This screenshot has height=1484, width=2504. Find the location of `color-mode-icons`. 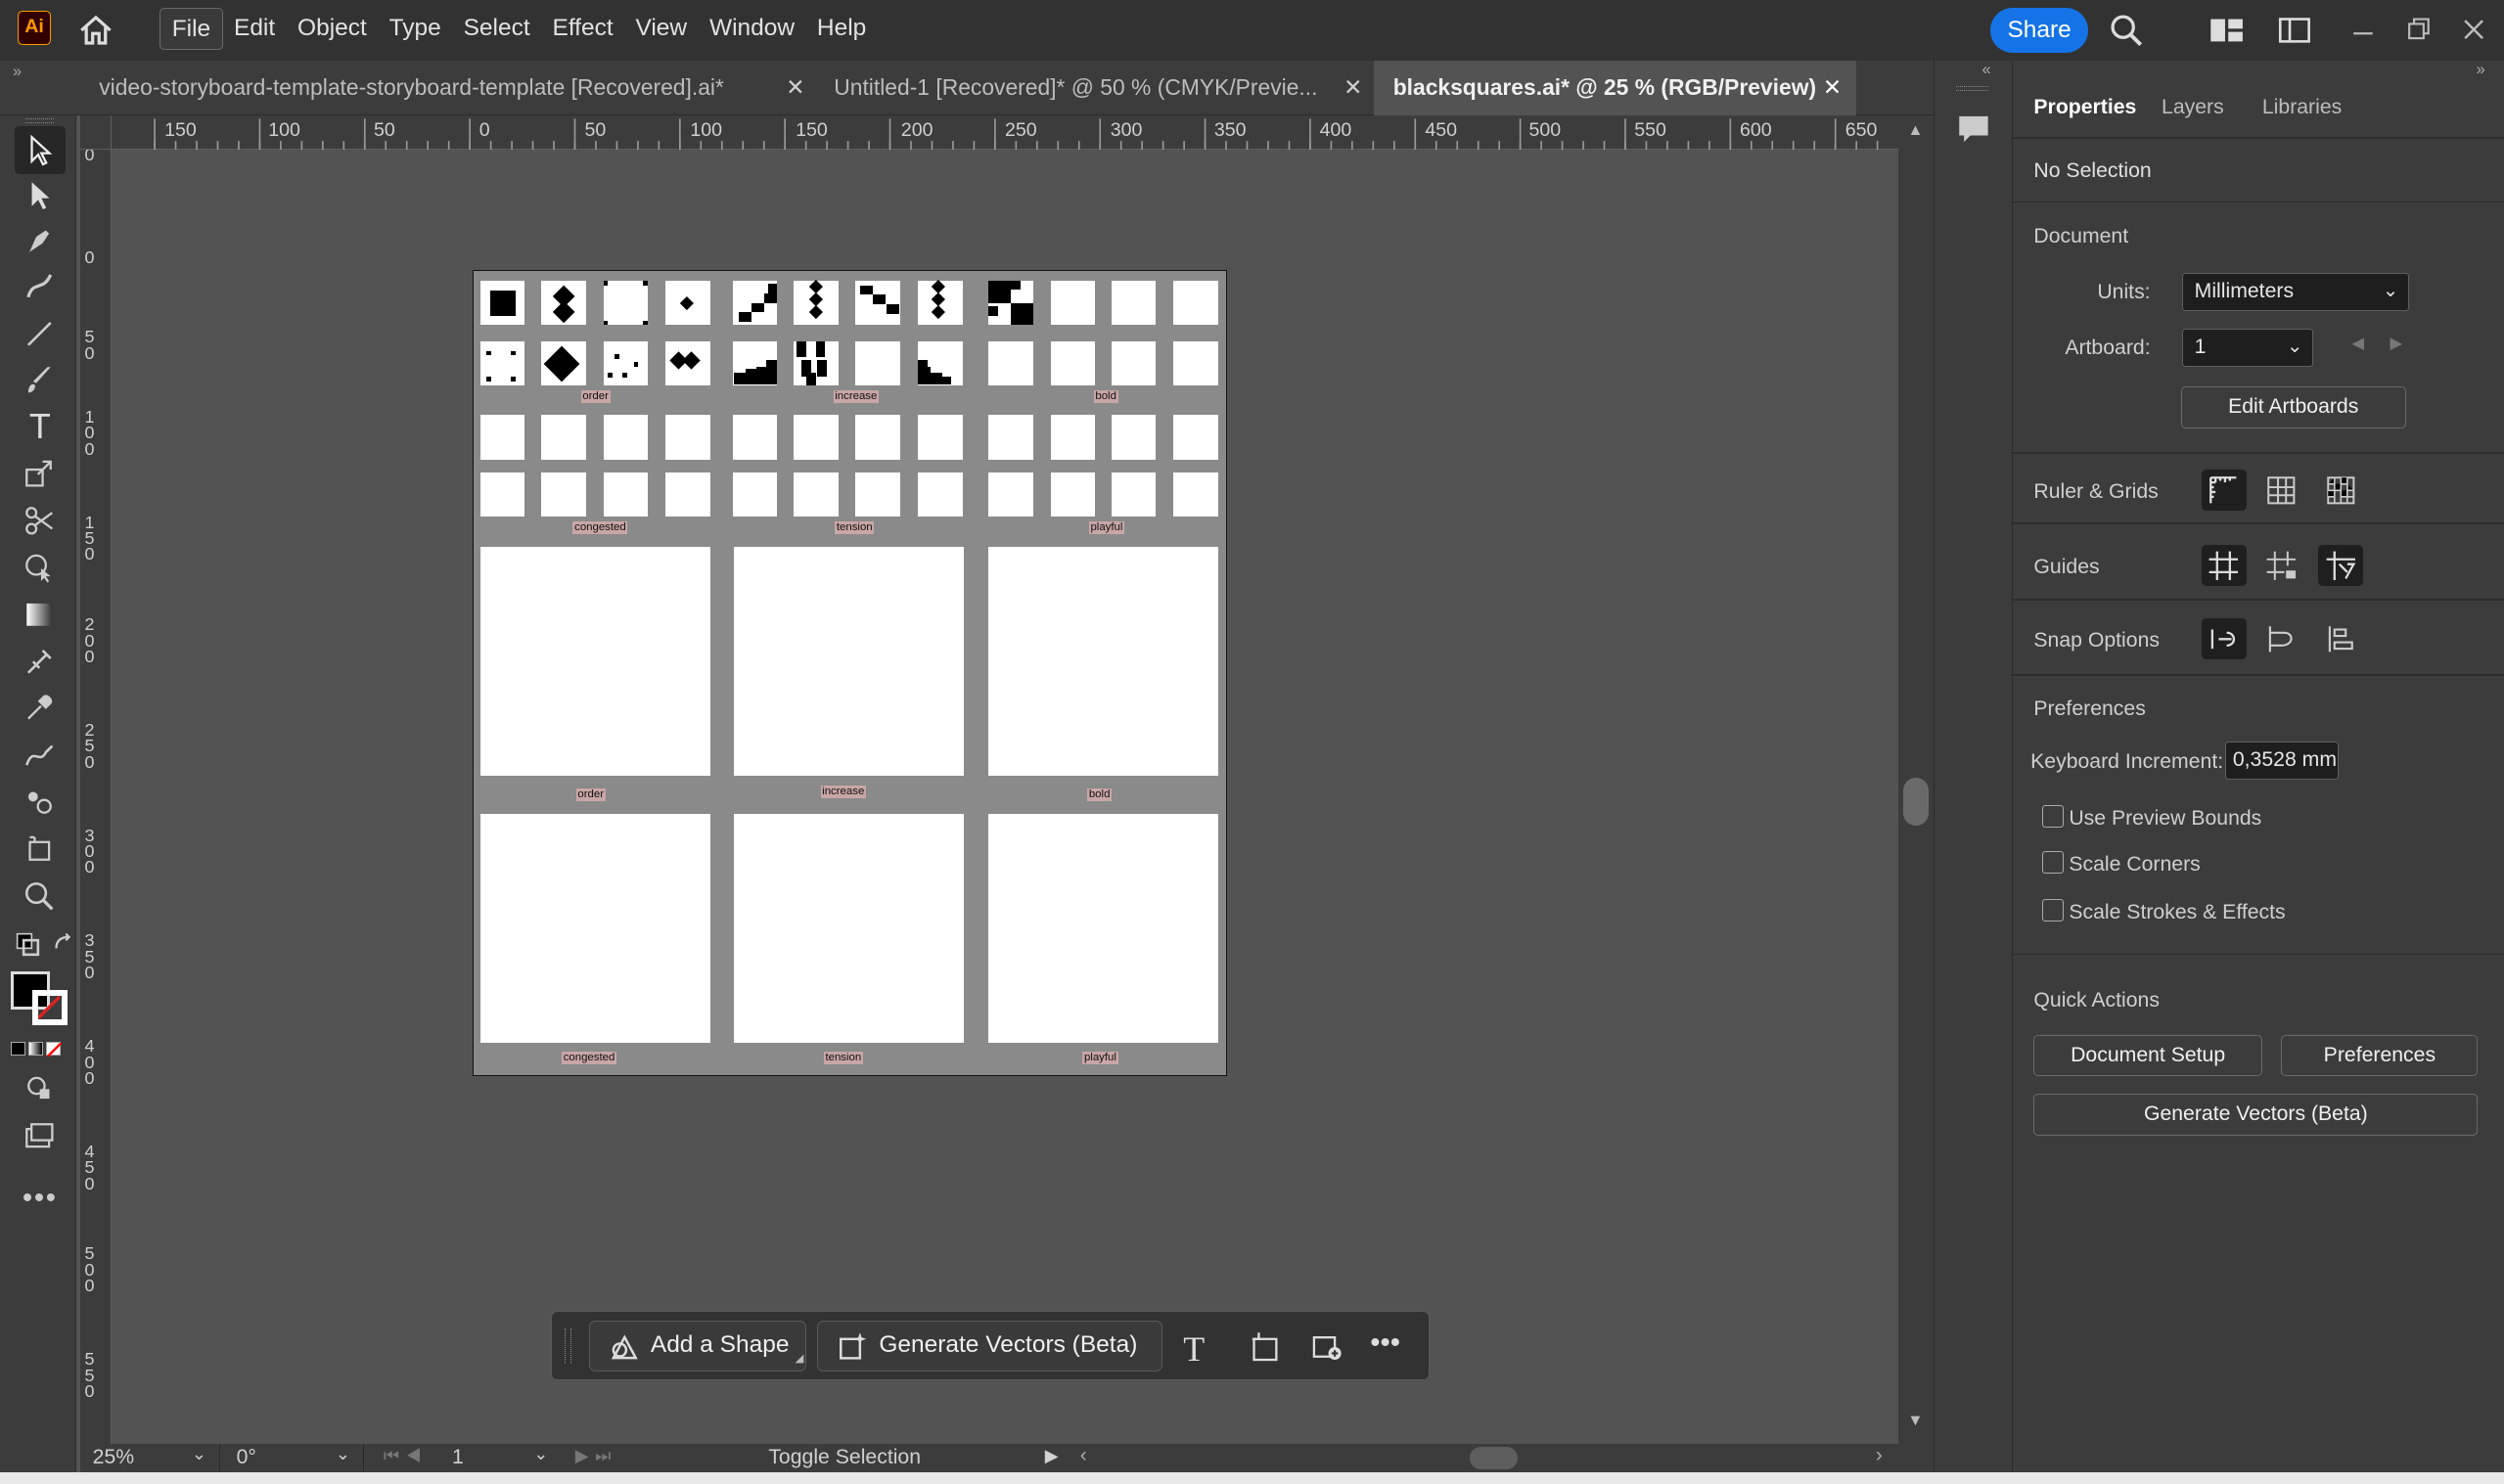

color-mode-icons is located at coordinates (36, 1049).